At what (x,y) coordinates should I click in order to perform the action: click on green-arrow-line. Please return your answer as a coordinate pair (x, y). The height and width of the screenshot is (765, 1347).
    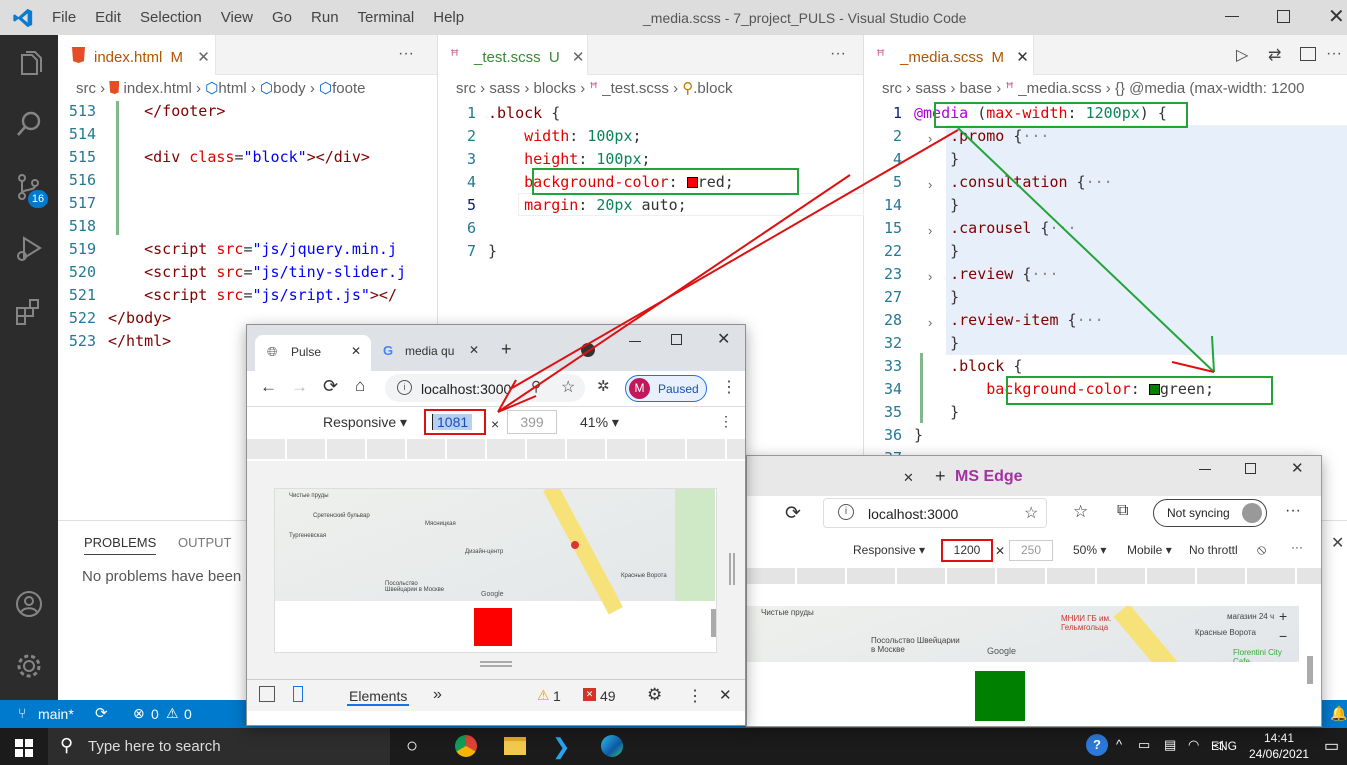
    Looking at the image, I should click on (1086, 250).